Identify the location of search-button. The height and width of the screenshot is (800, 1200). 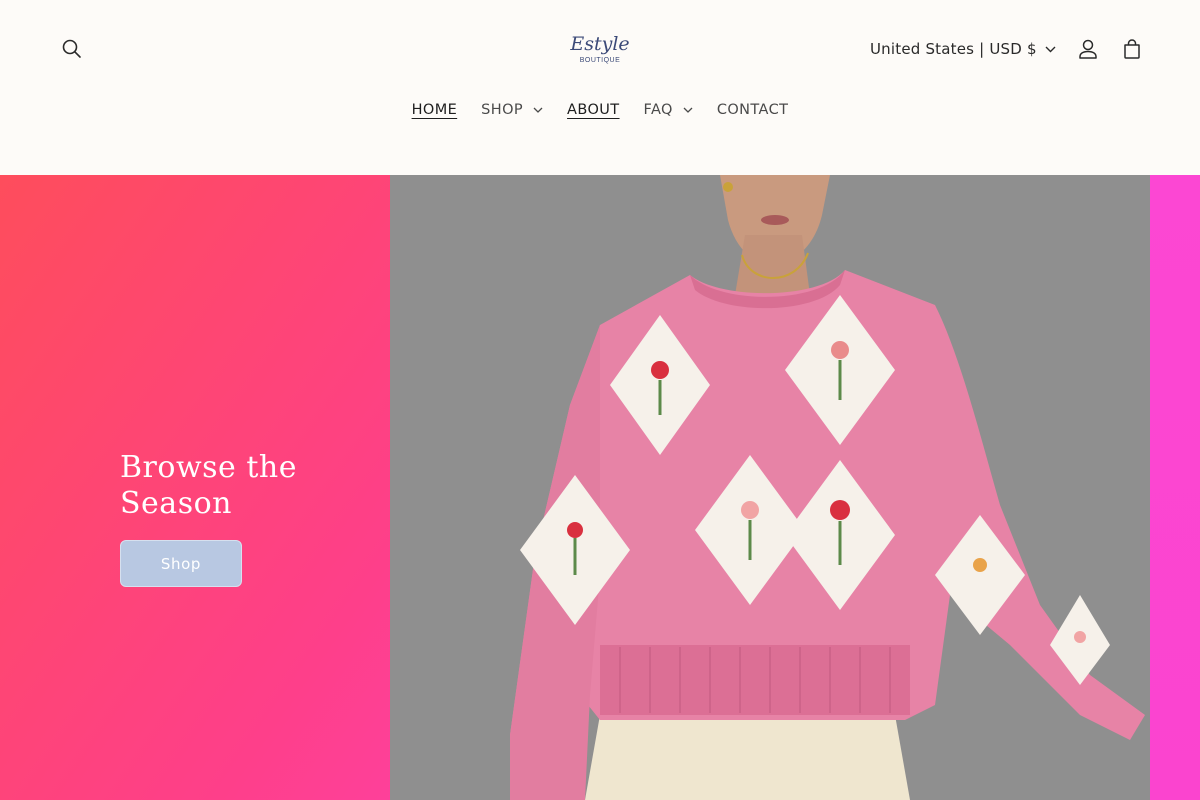
(72, 49).